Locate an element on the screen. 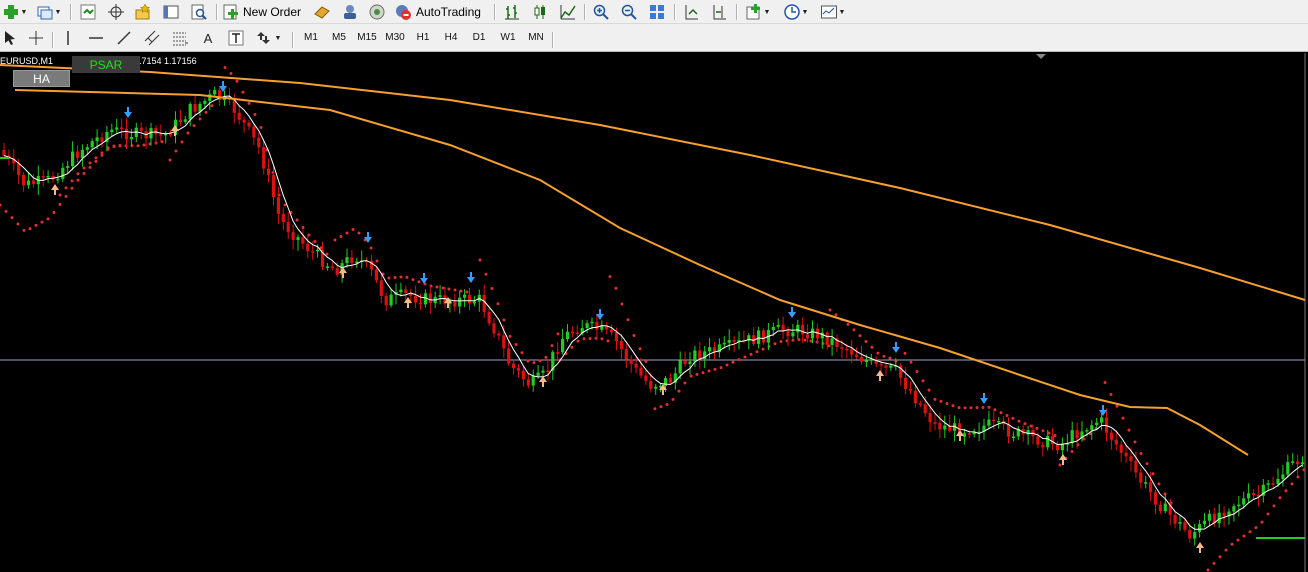 The width and height of the screenshot is (1308, 572). trendline-button is located at coordinates (124, 38).